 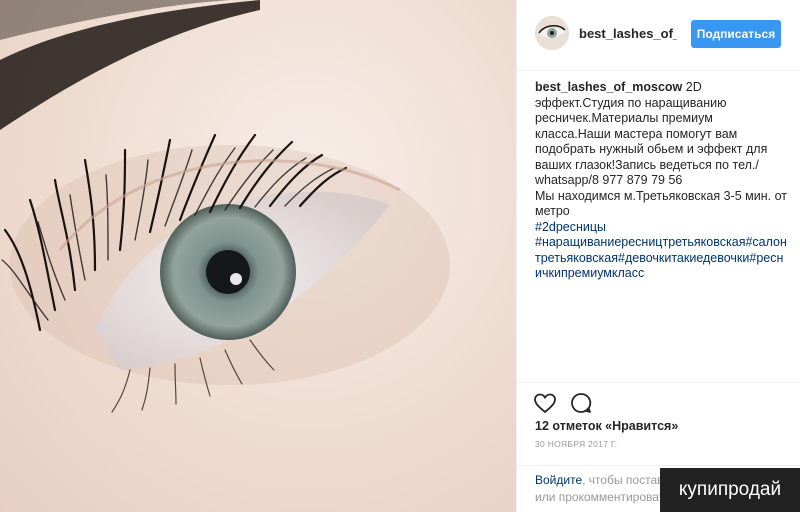 What do you see at coordinates (558, 480) in the screenshot?
I see `login-link: Войдите` at bounding box center [558, 480].